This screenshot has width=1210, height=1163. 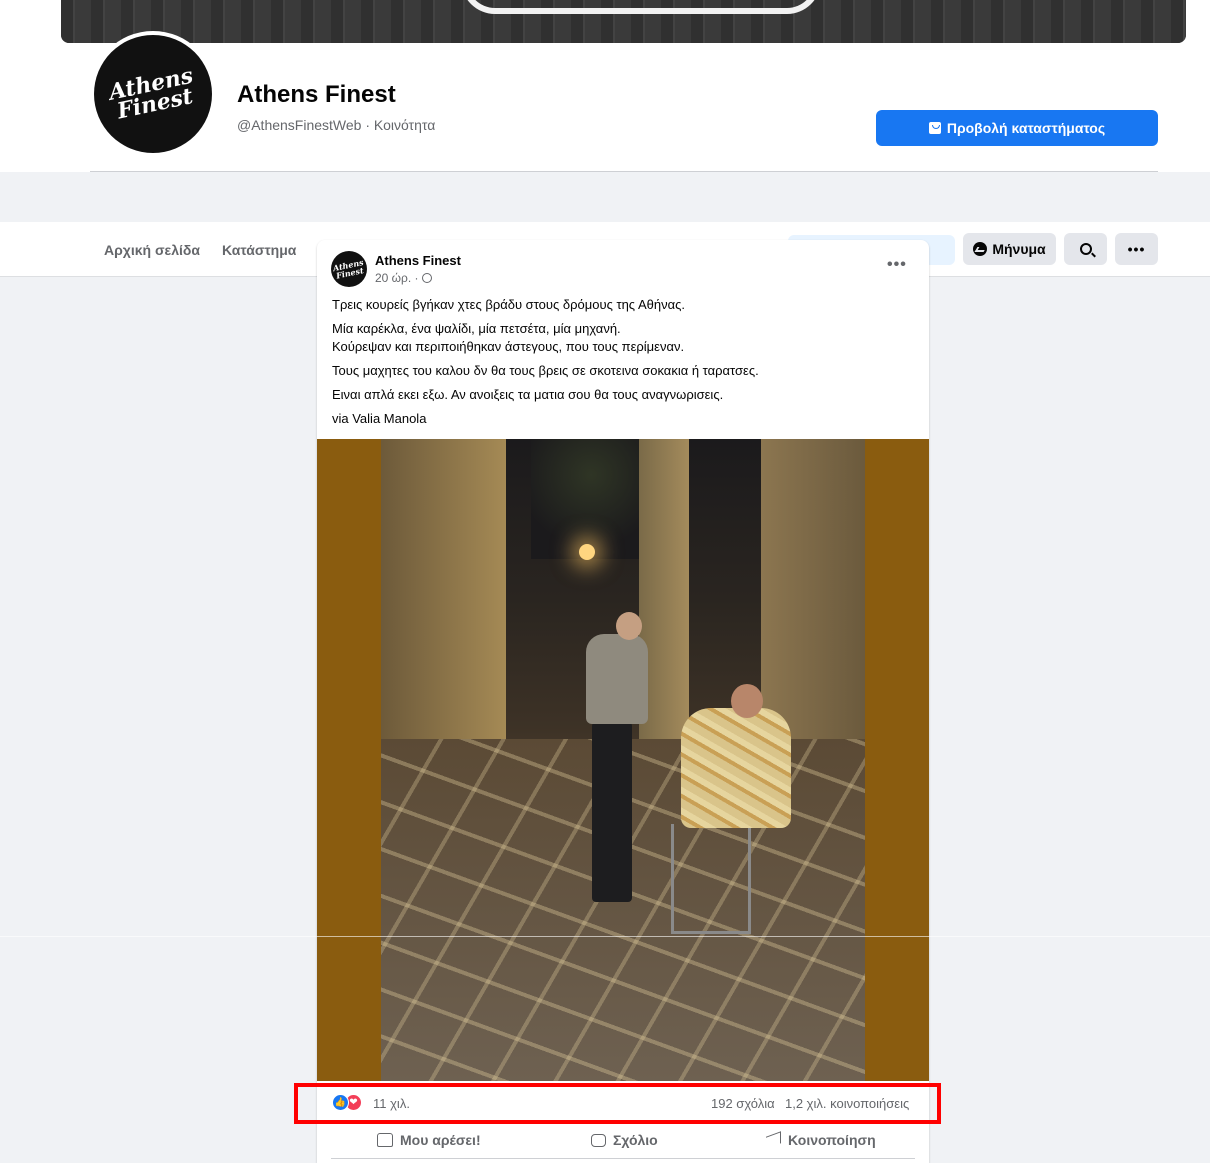 I want to click on post-paragraph: via Valia Manola, so click(x=379, y=418).